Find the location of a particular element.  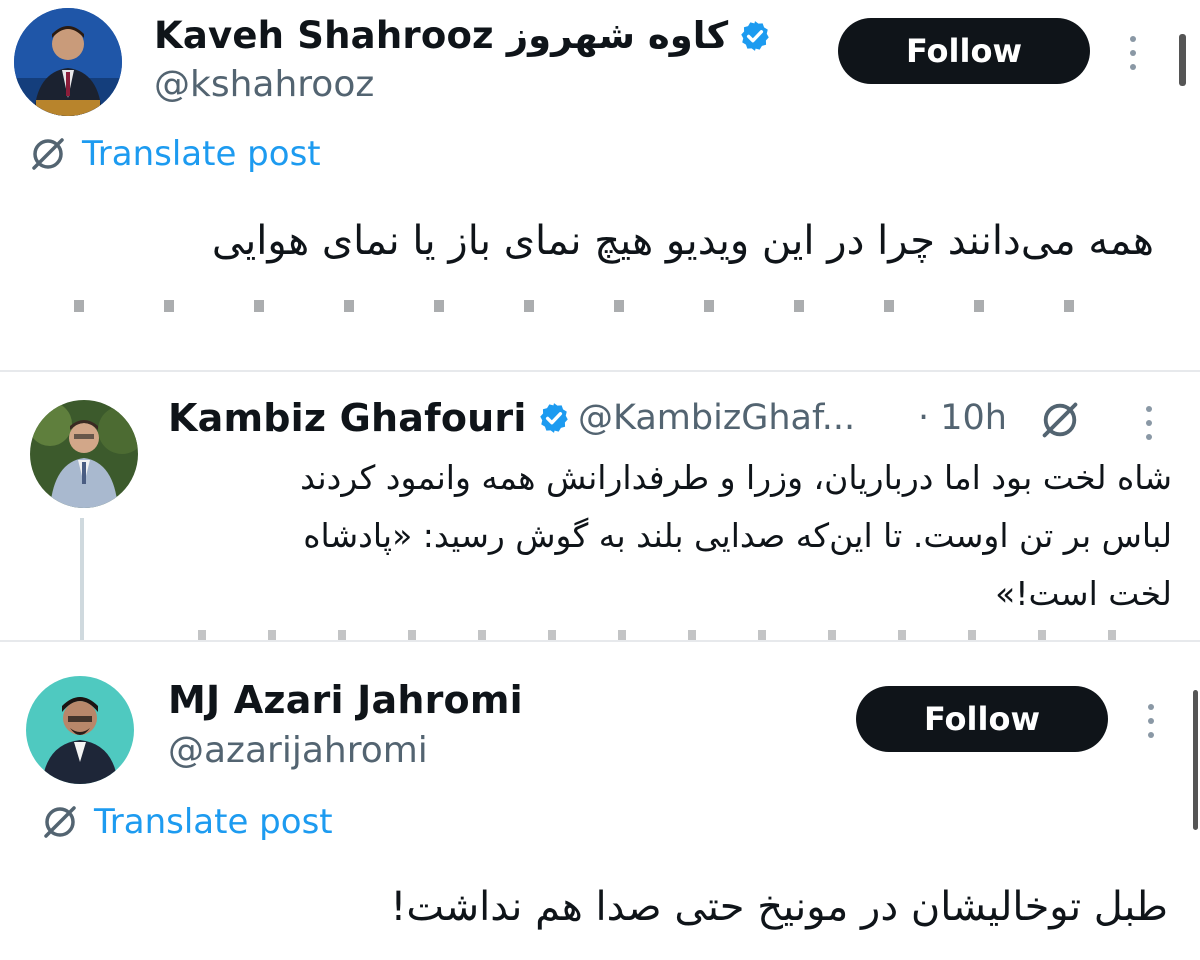

display-name: MJ Azari Jahromi is located at coordinates (345, 700).